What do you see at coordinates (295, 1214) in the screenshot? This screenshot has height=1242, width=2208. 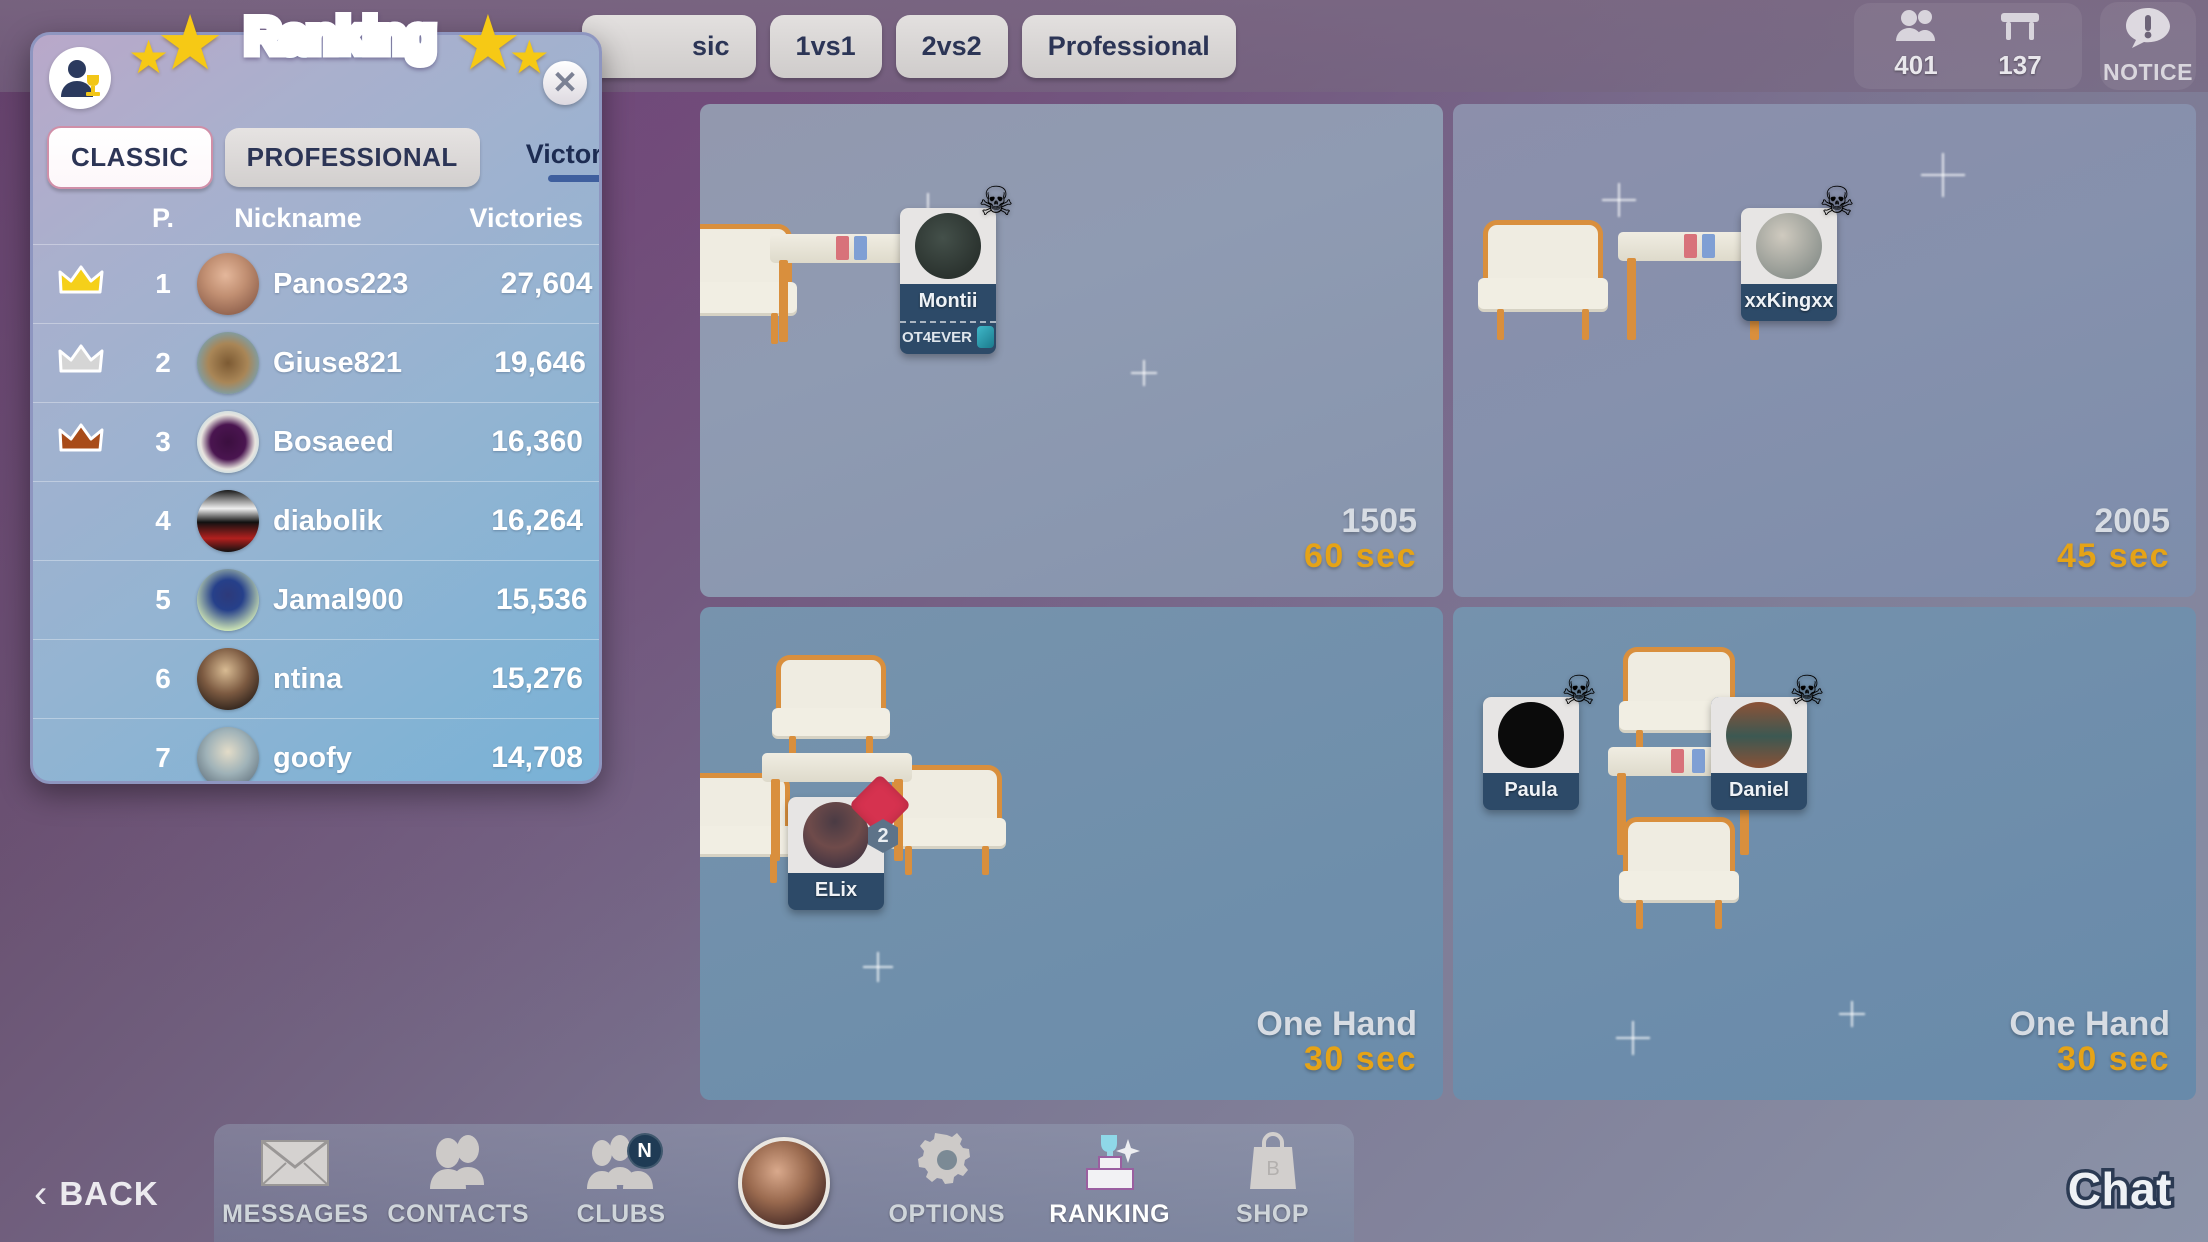 I see `nav-label-messages: MESSAGES` at bounding box center [295, 1214].